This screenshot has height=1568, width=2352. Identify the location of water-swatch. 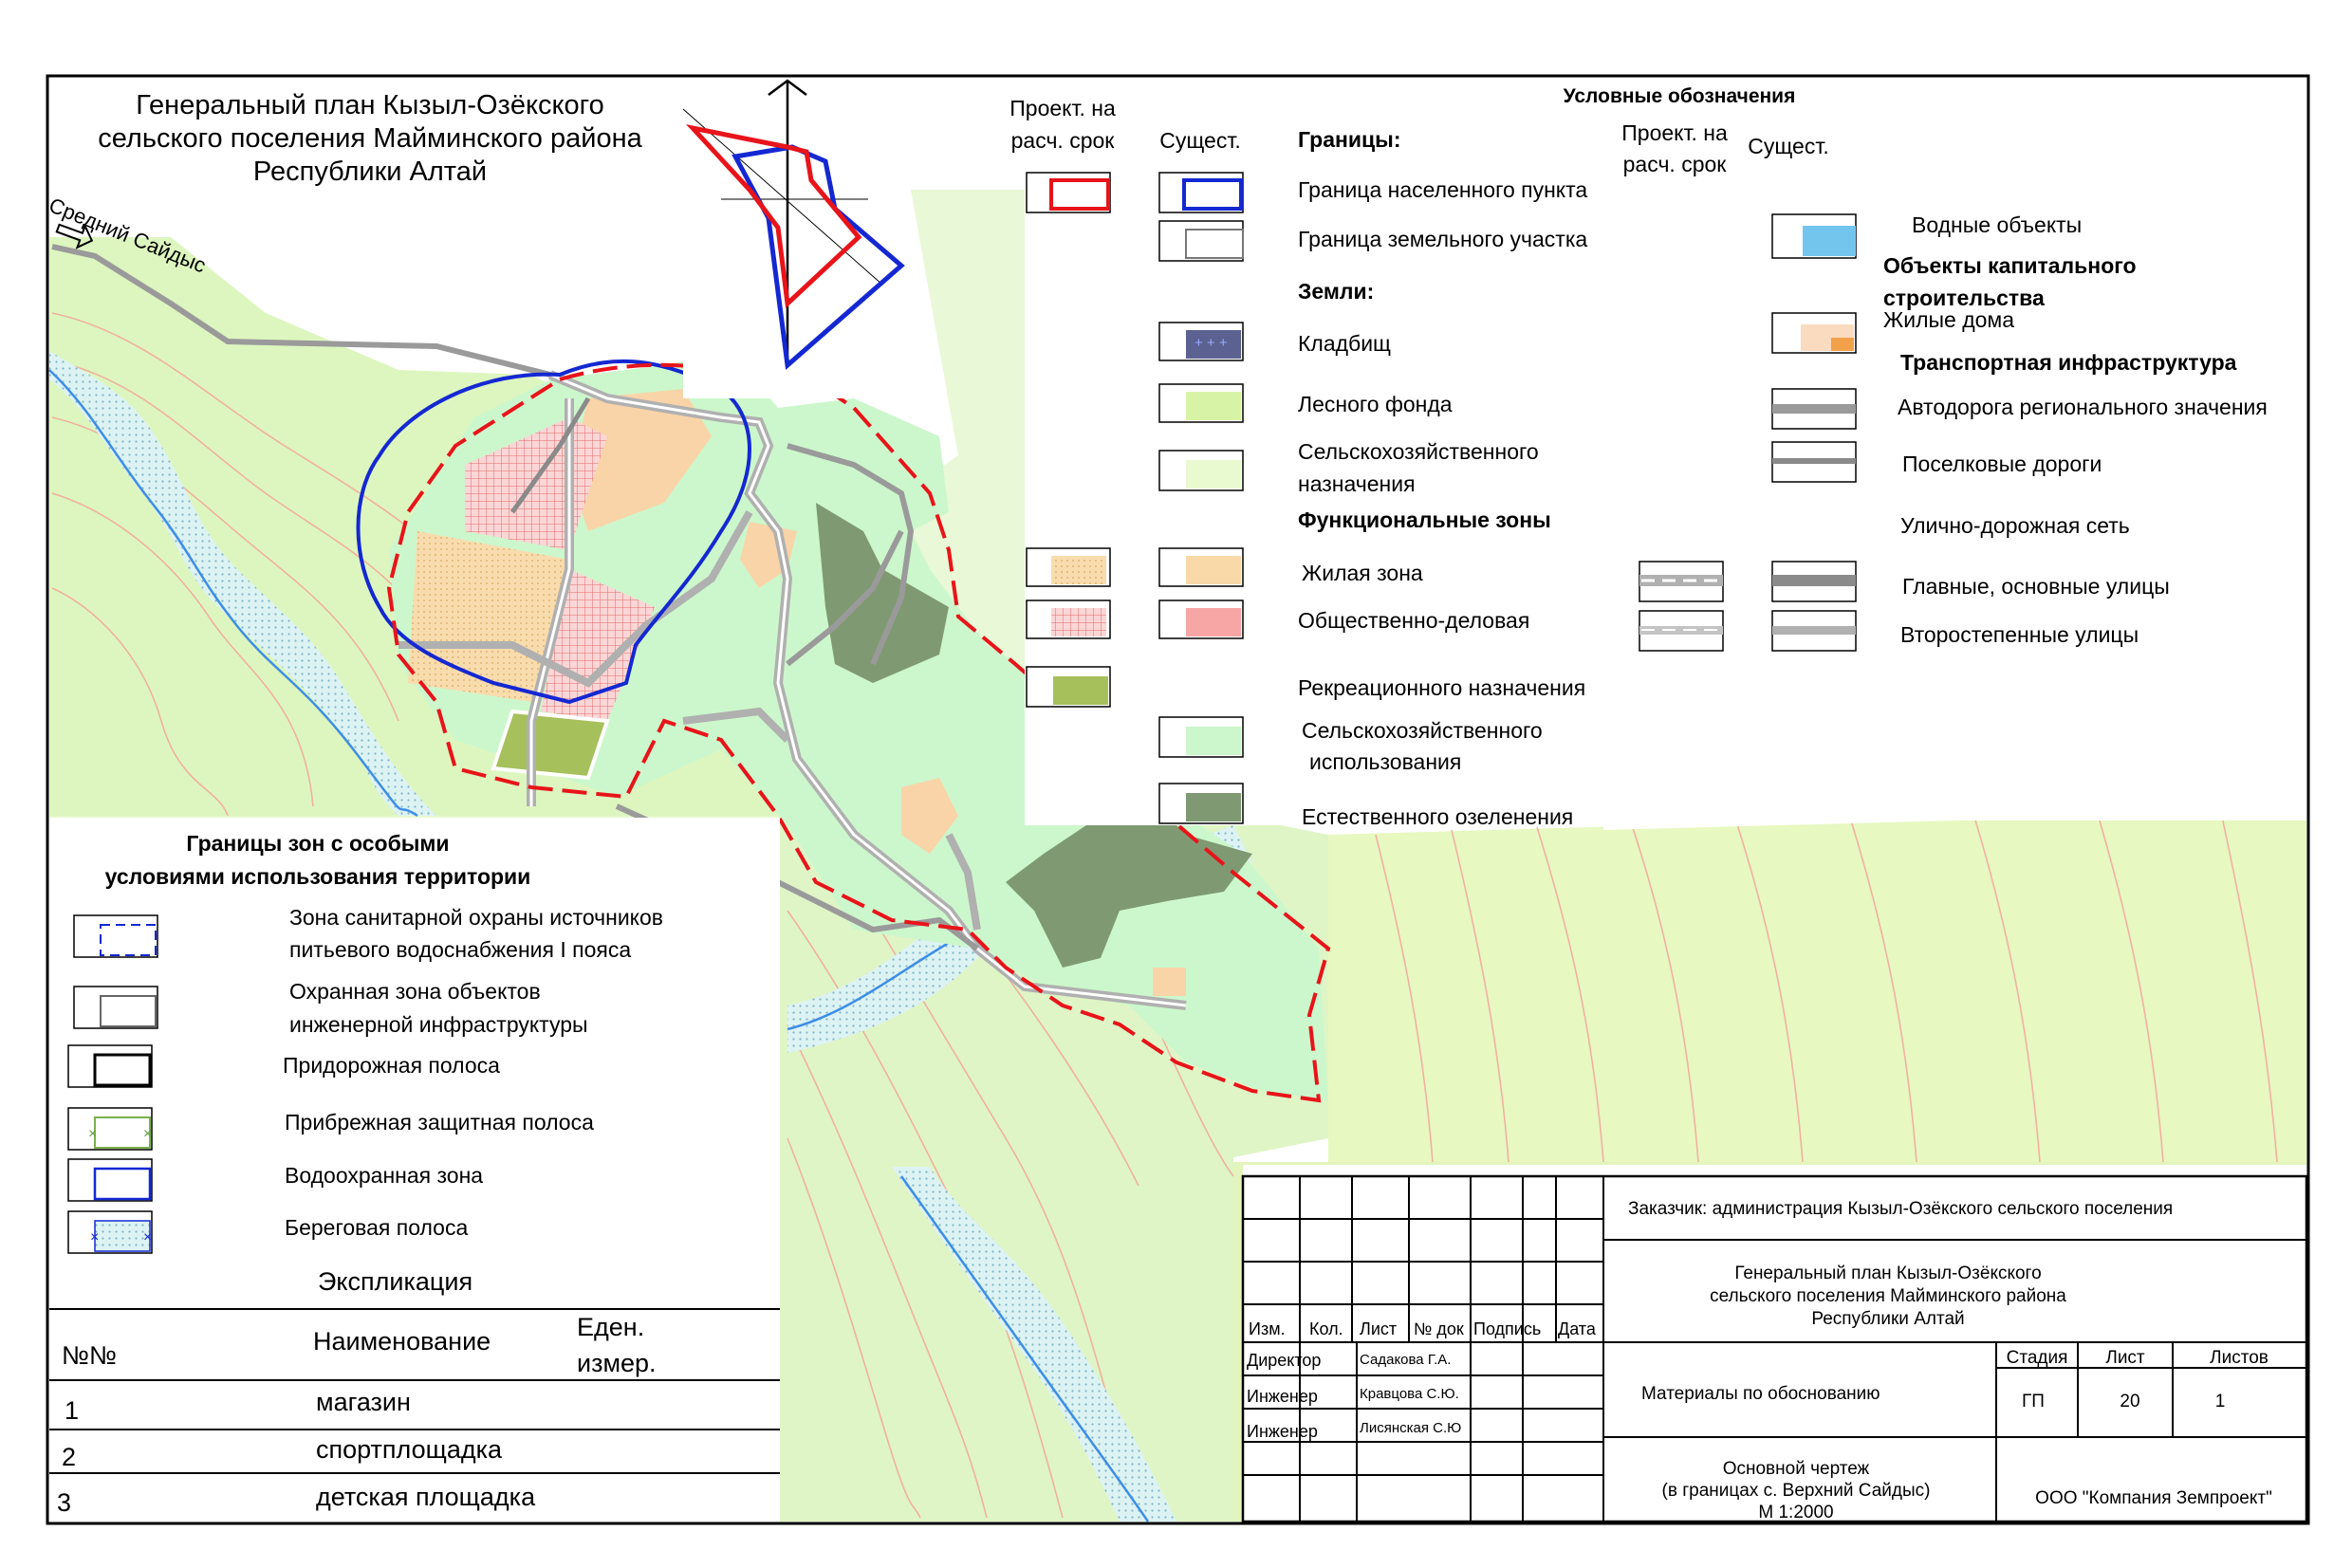
(1829, 241).